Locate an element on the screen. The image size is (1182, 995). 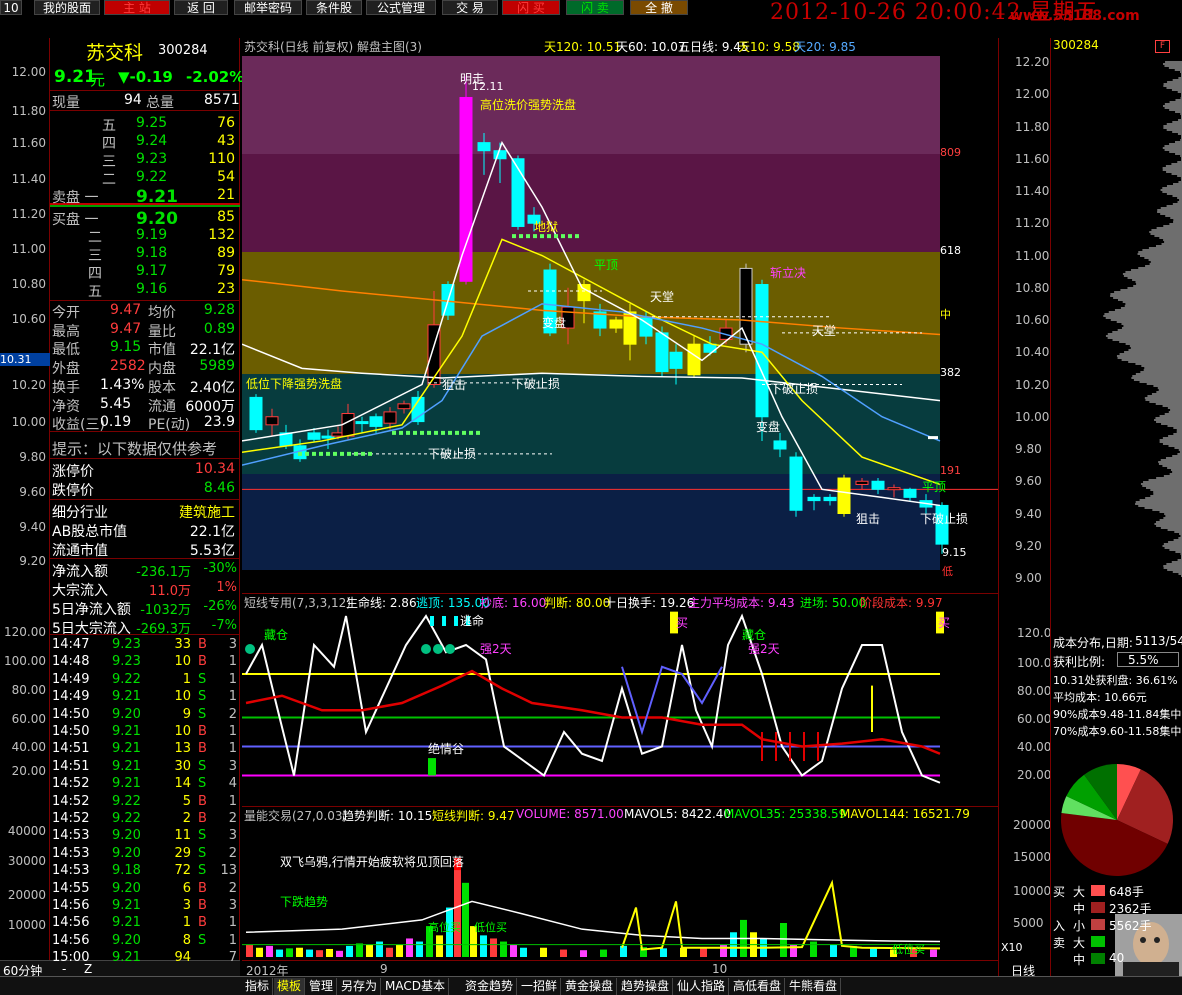
current-price-marker: 10.31 is located at coordinates (25, 359).